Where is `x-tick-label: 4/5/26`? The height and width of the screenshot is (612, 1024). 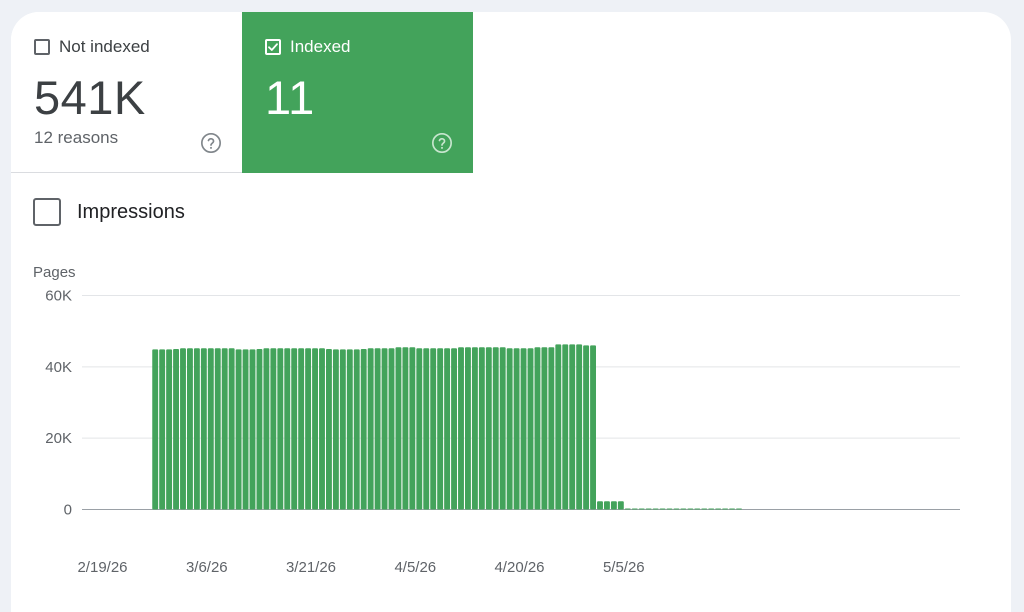 x-tick-label: 4/5/26 is located at coordinates (415, 567).